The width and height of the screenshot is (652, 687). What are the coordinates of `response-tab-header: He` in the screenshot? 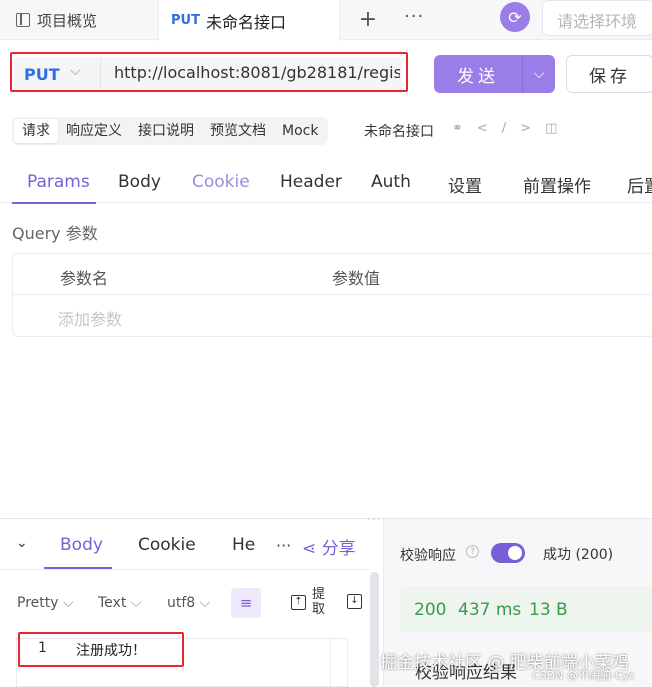 It's located at (243, 545).